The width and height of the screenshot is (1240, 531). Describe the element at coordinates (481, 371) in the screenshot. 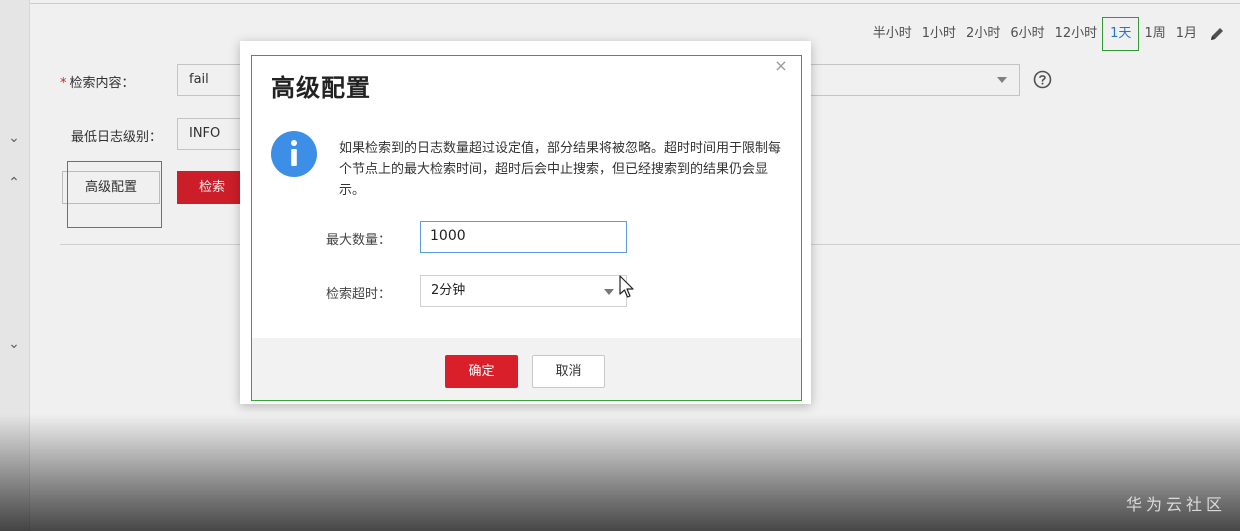

I see `confirm-button: 确定` at that location.